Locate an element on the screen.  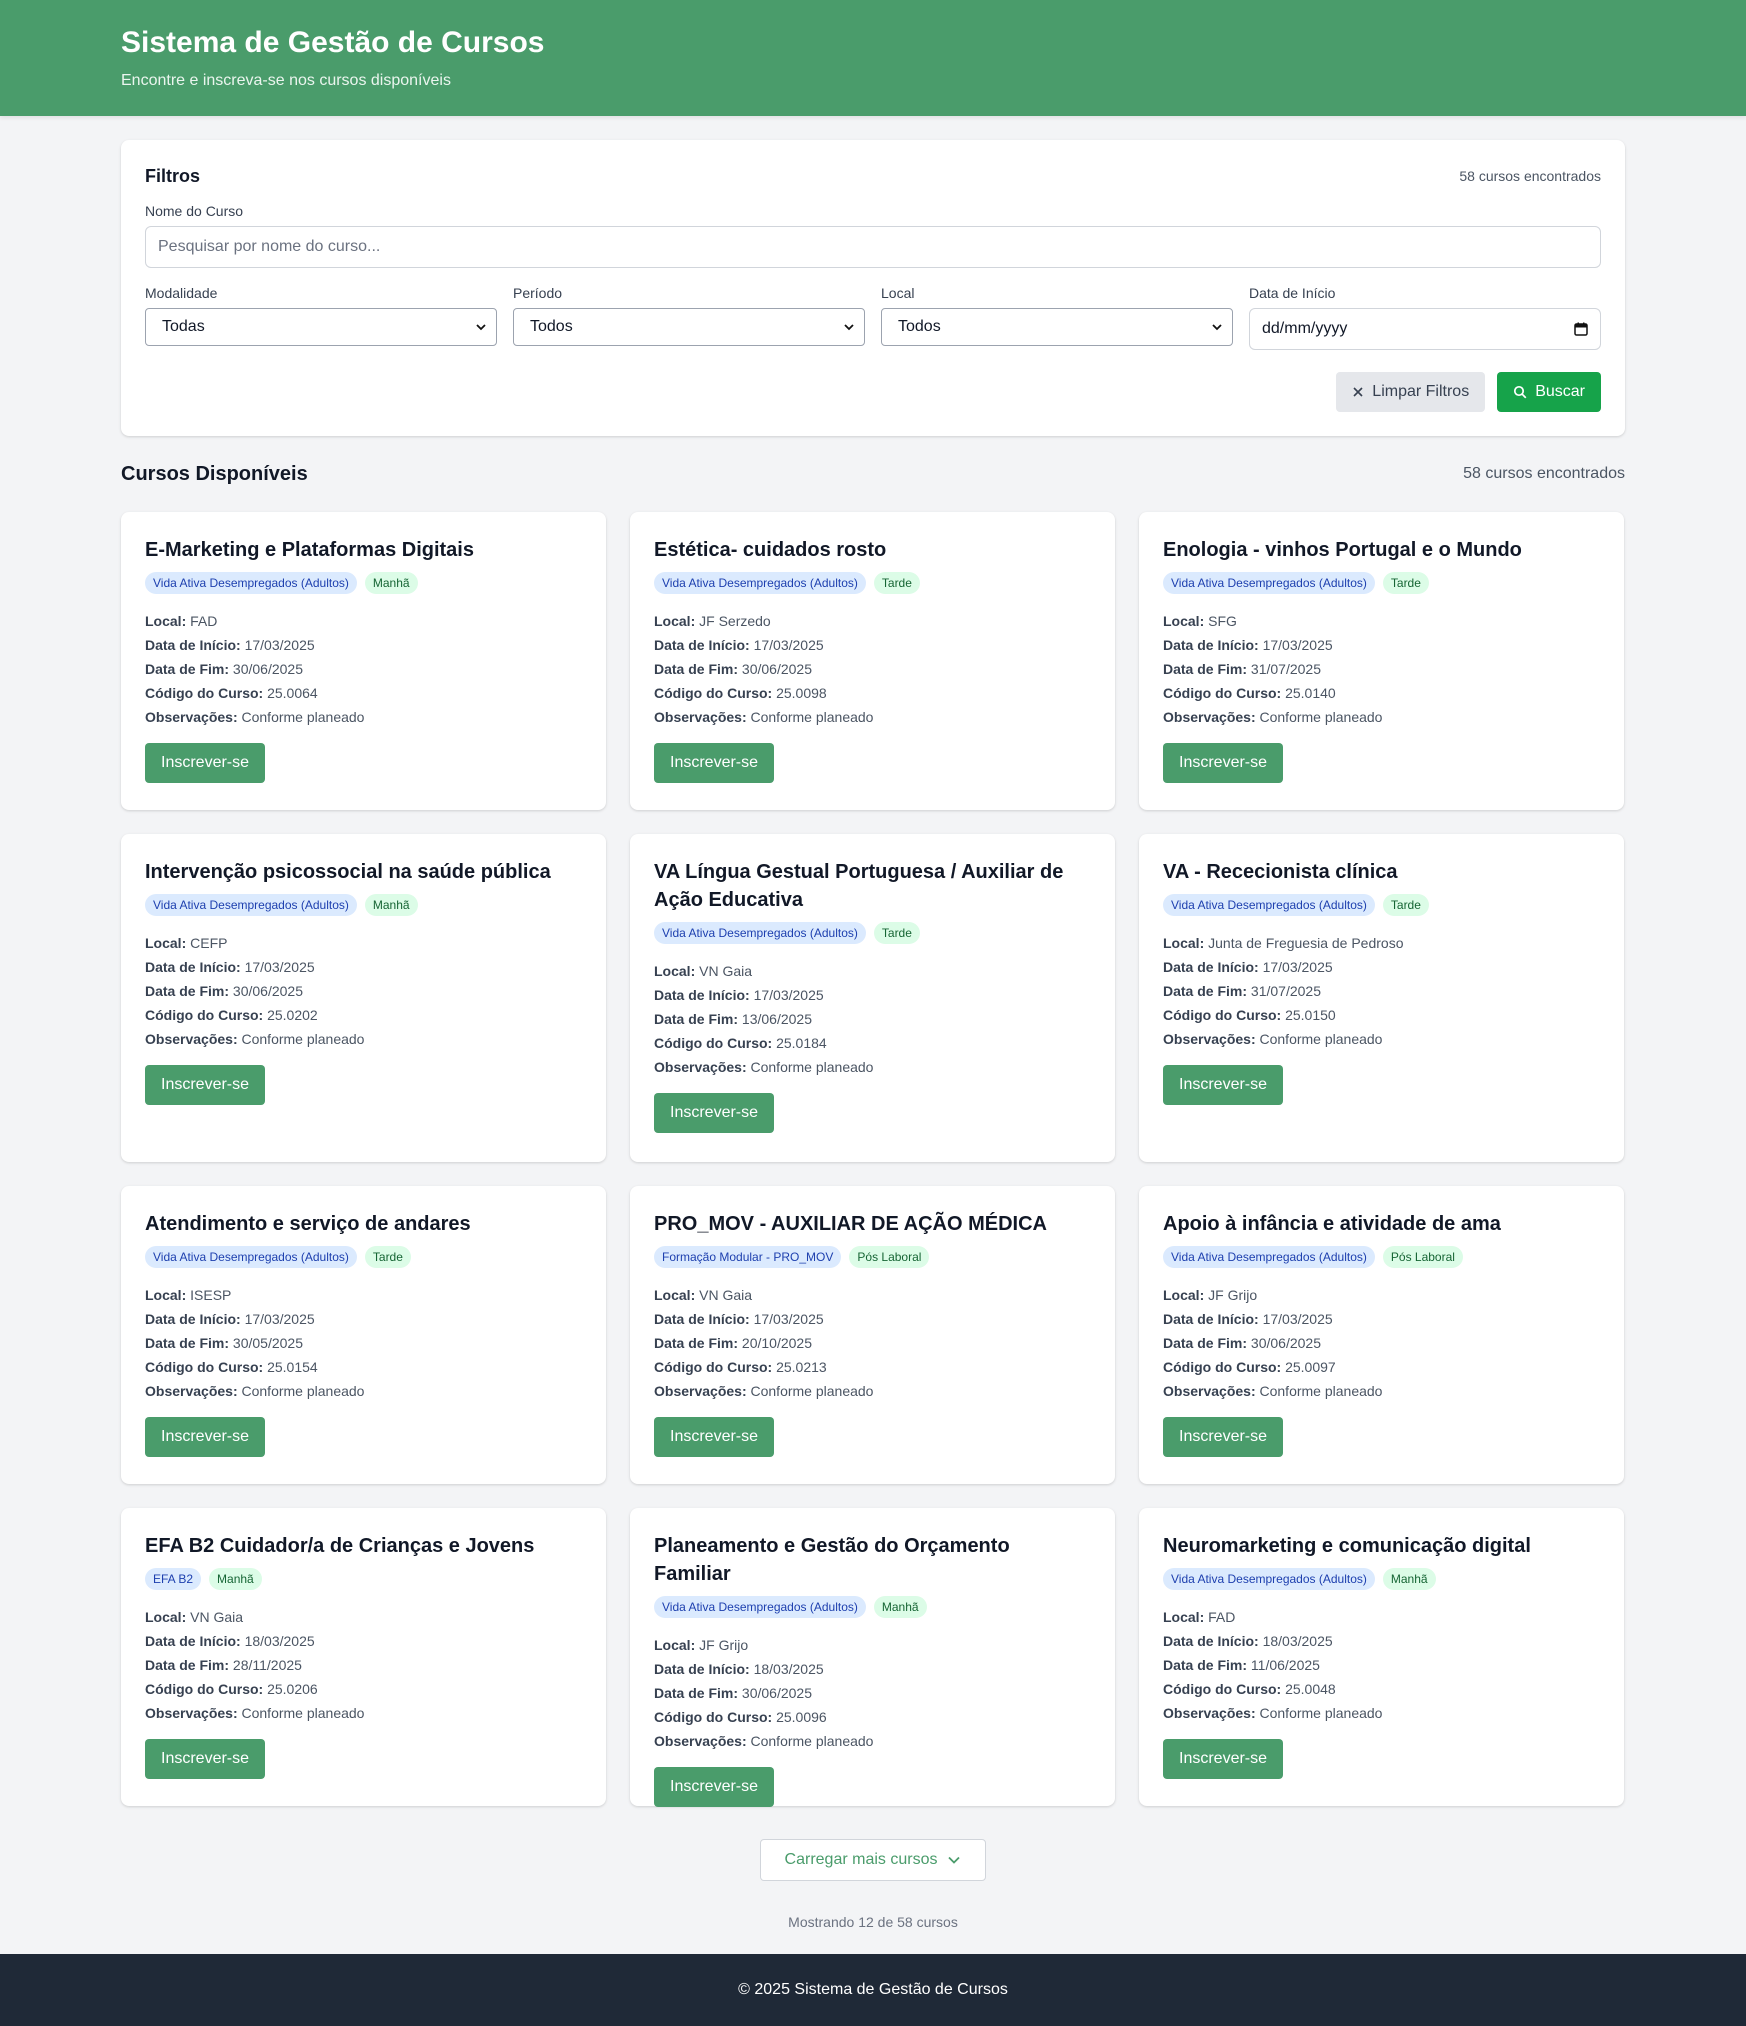
load-more-button: Carregar mais cursos is located at coordinates (873, 1860).